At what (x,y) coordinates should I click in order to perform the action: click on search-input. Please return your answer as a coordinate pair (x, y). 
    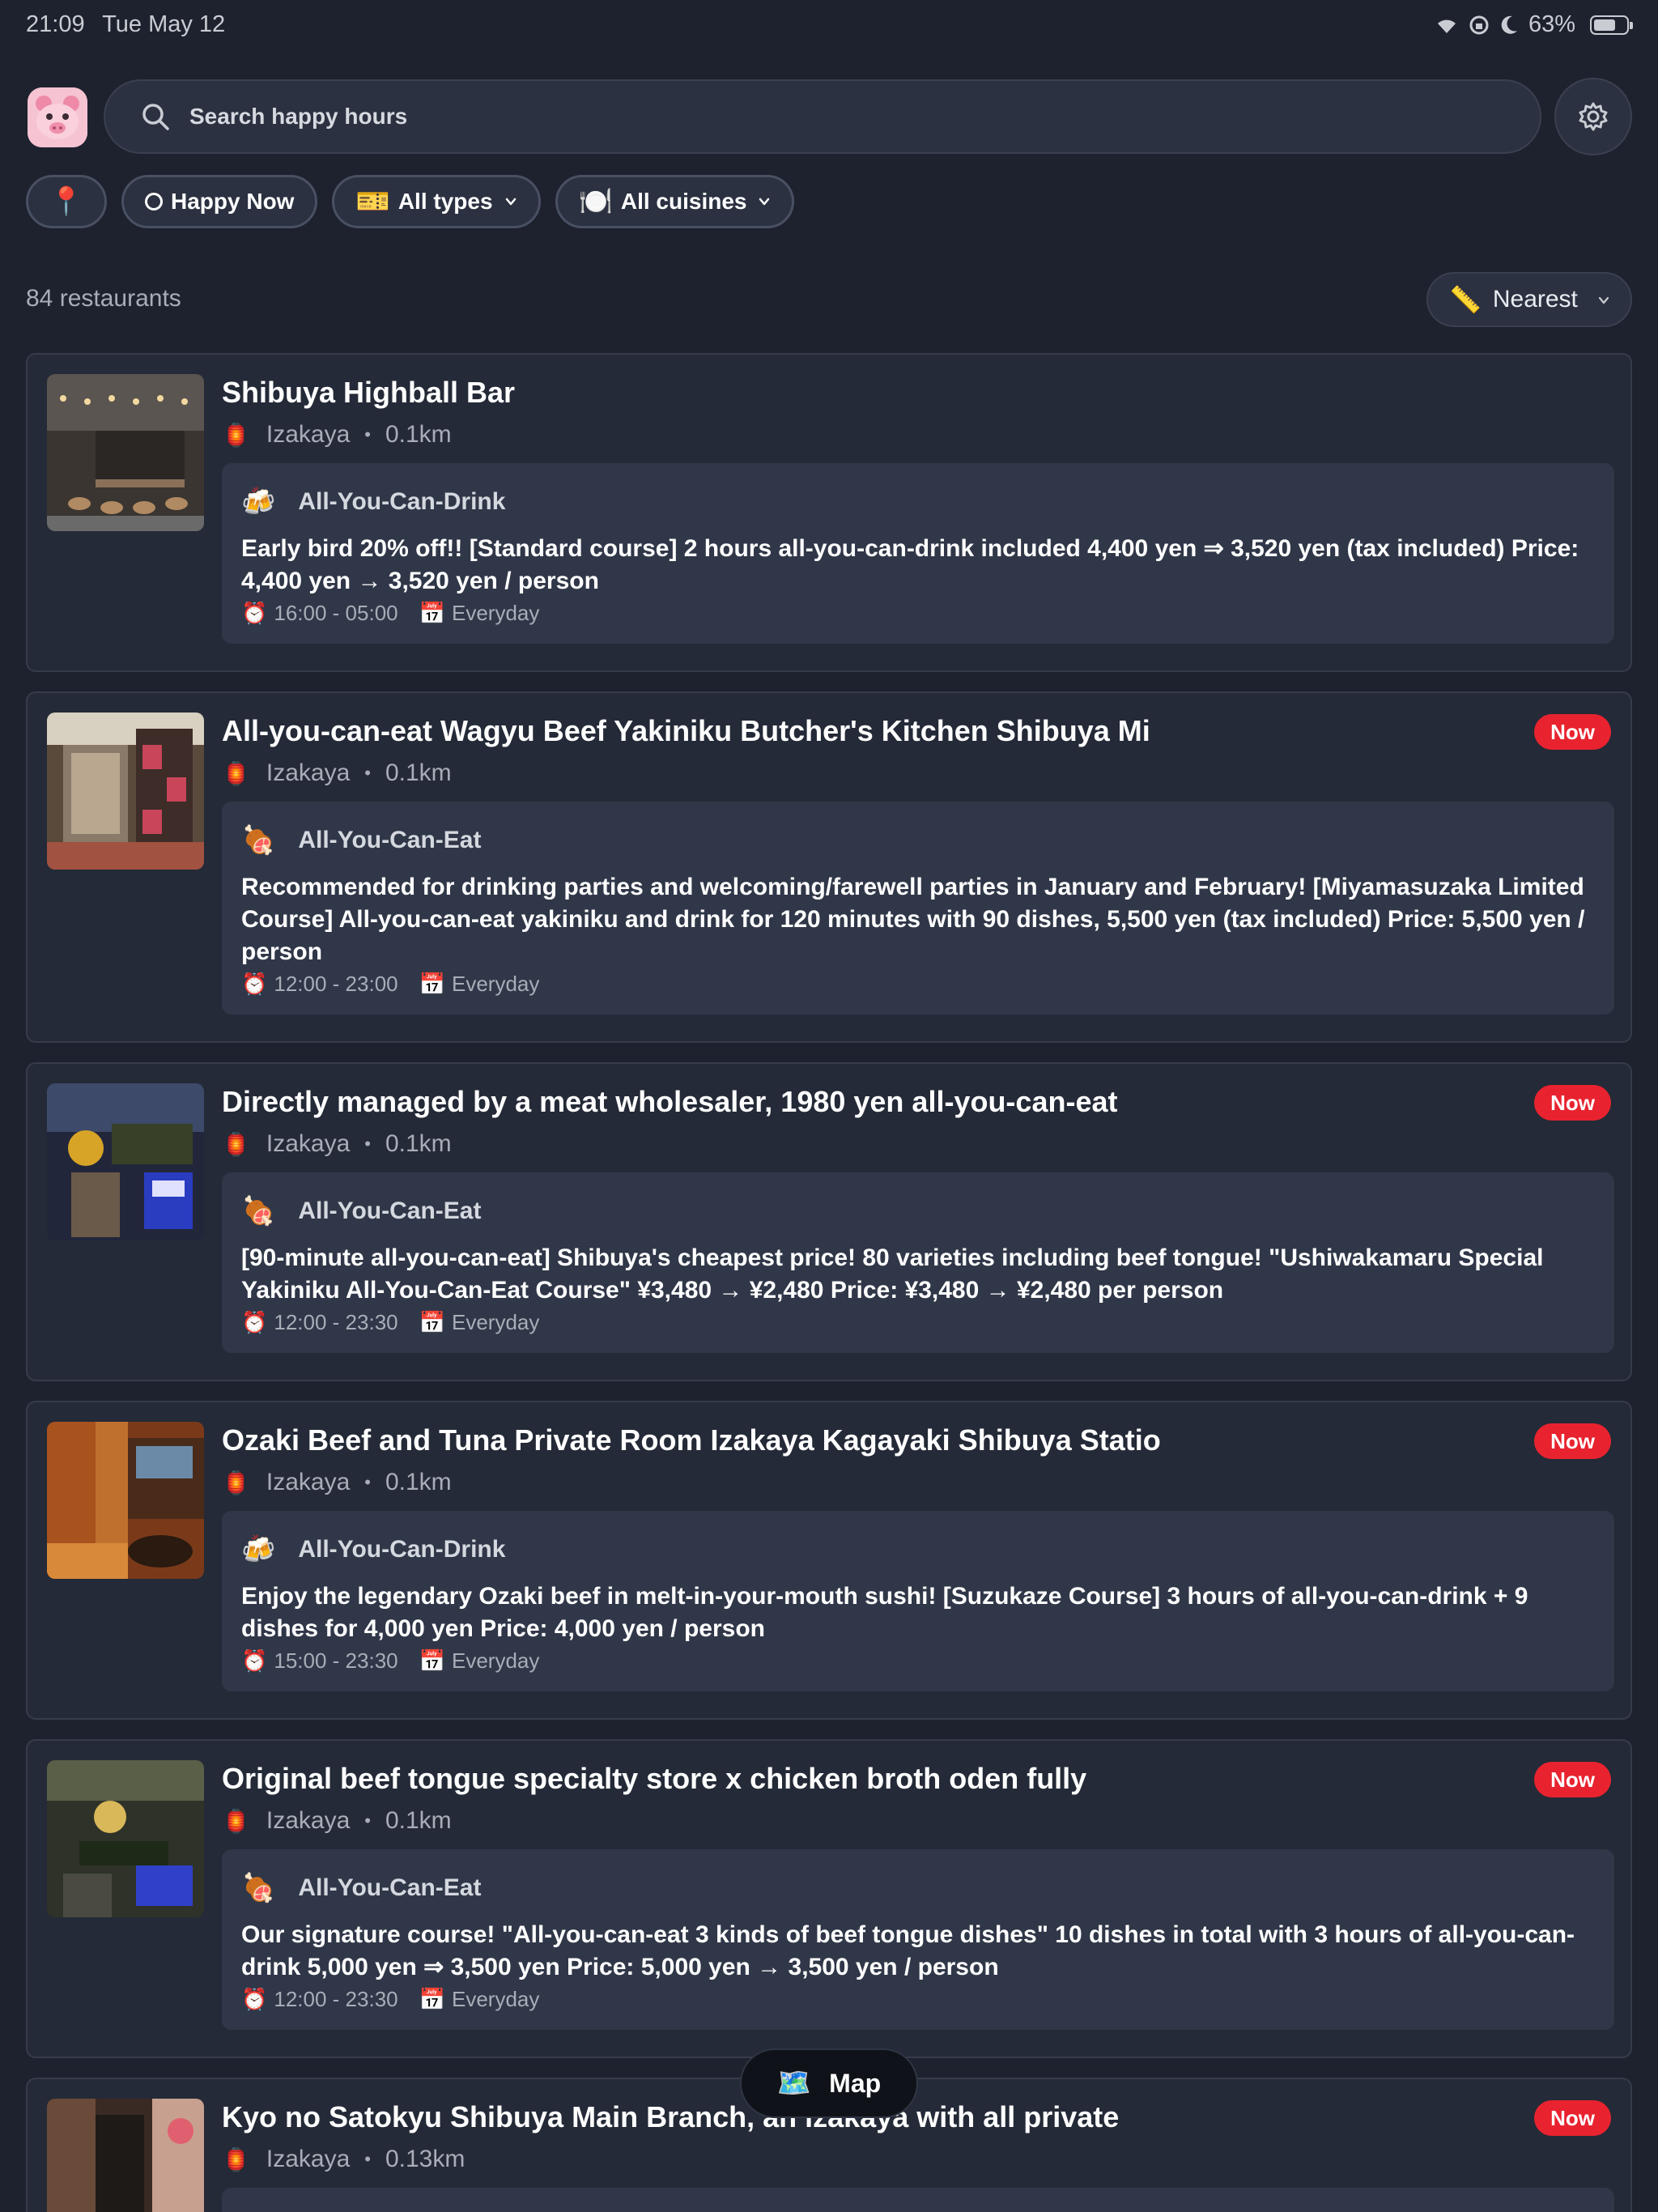
    Looking at the image, I should click on (837, 117).